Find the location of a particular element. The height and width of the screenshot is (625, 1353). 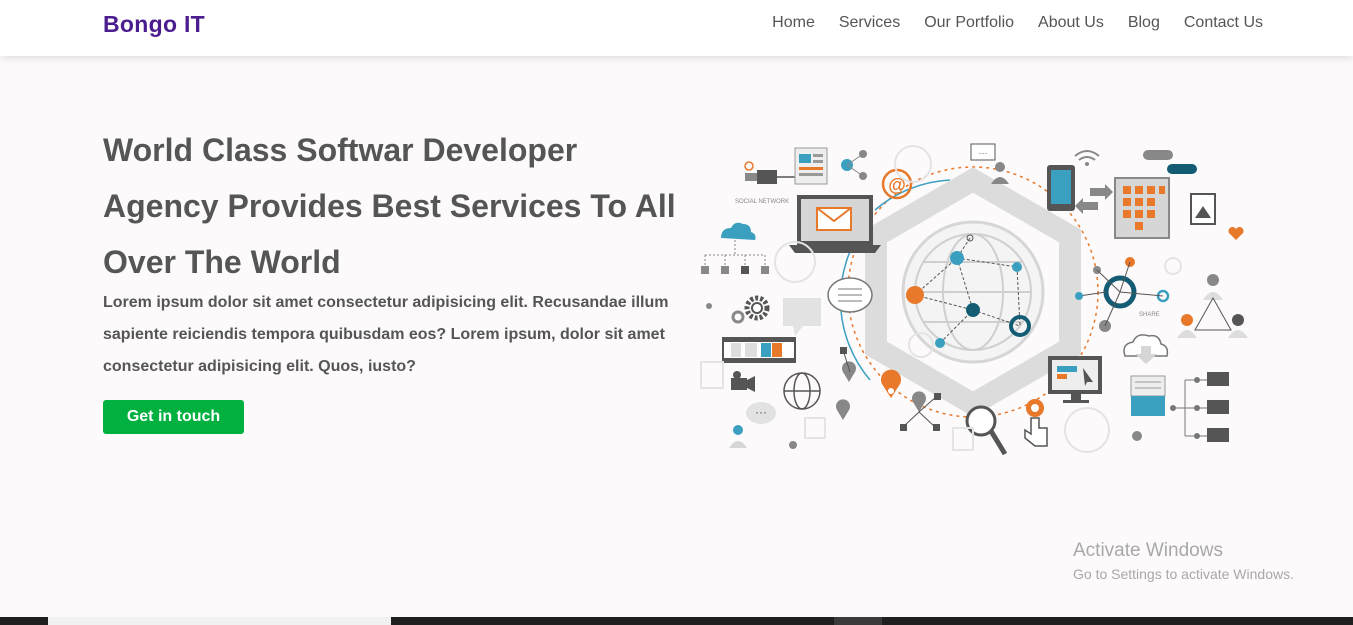

hero-title-line: World Class Softwar Developer is located at coordinates (340, 150).